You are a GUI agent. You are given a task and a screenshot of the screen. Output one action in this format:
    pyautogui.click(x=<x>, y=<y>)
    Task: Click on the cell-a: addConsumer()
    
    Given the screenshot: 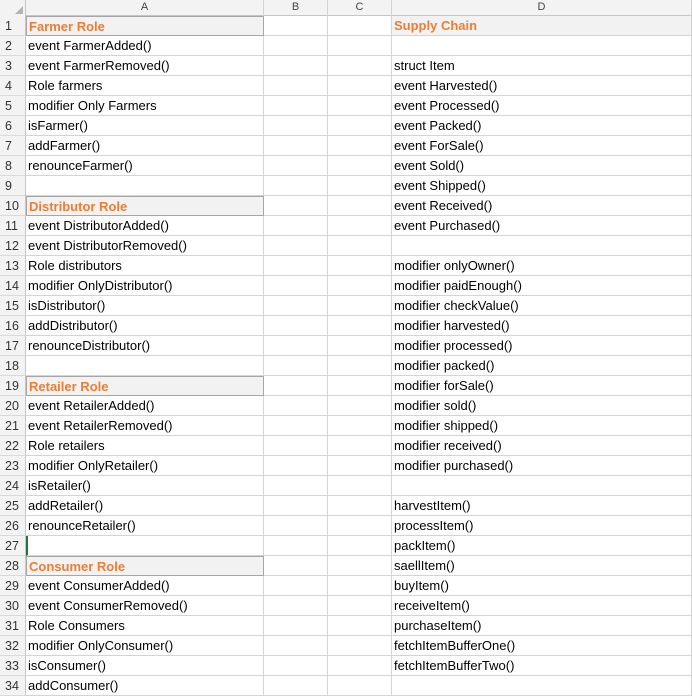 What is the action you would take?
    pyautogui.click(x=145, y=686)
    